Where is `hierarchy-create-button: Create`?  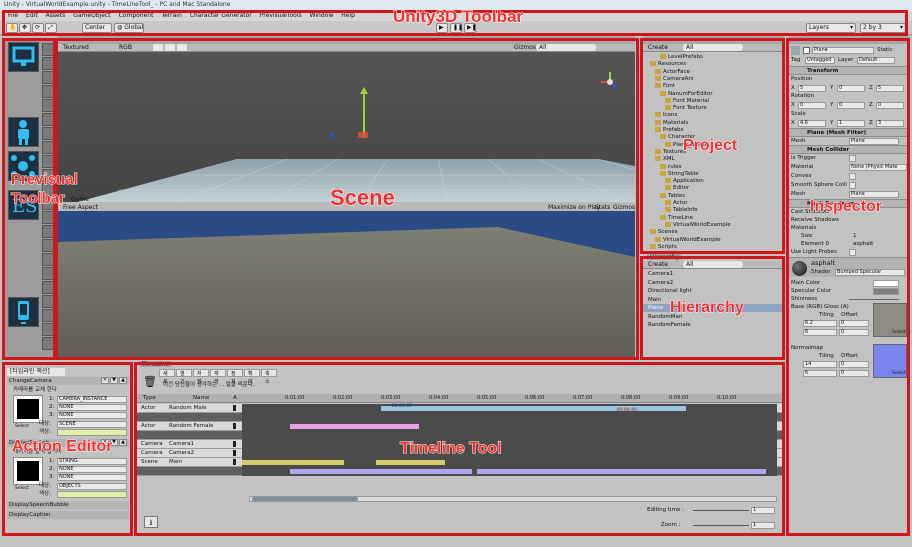
hierarchy-create-button: Create is located at coordinates (658, 265).